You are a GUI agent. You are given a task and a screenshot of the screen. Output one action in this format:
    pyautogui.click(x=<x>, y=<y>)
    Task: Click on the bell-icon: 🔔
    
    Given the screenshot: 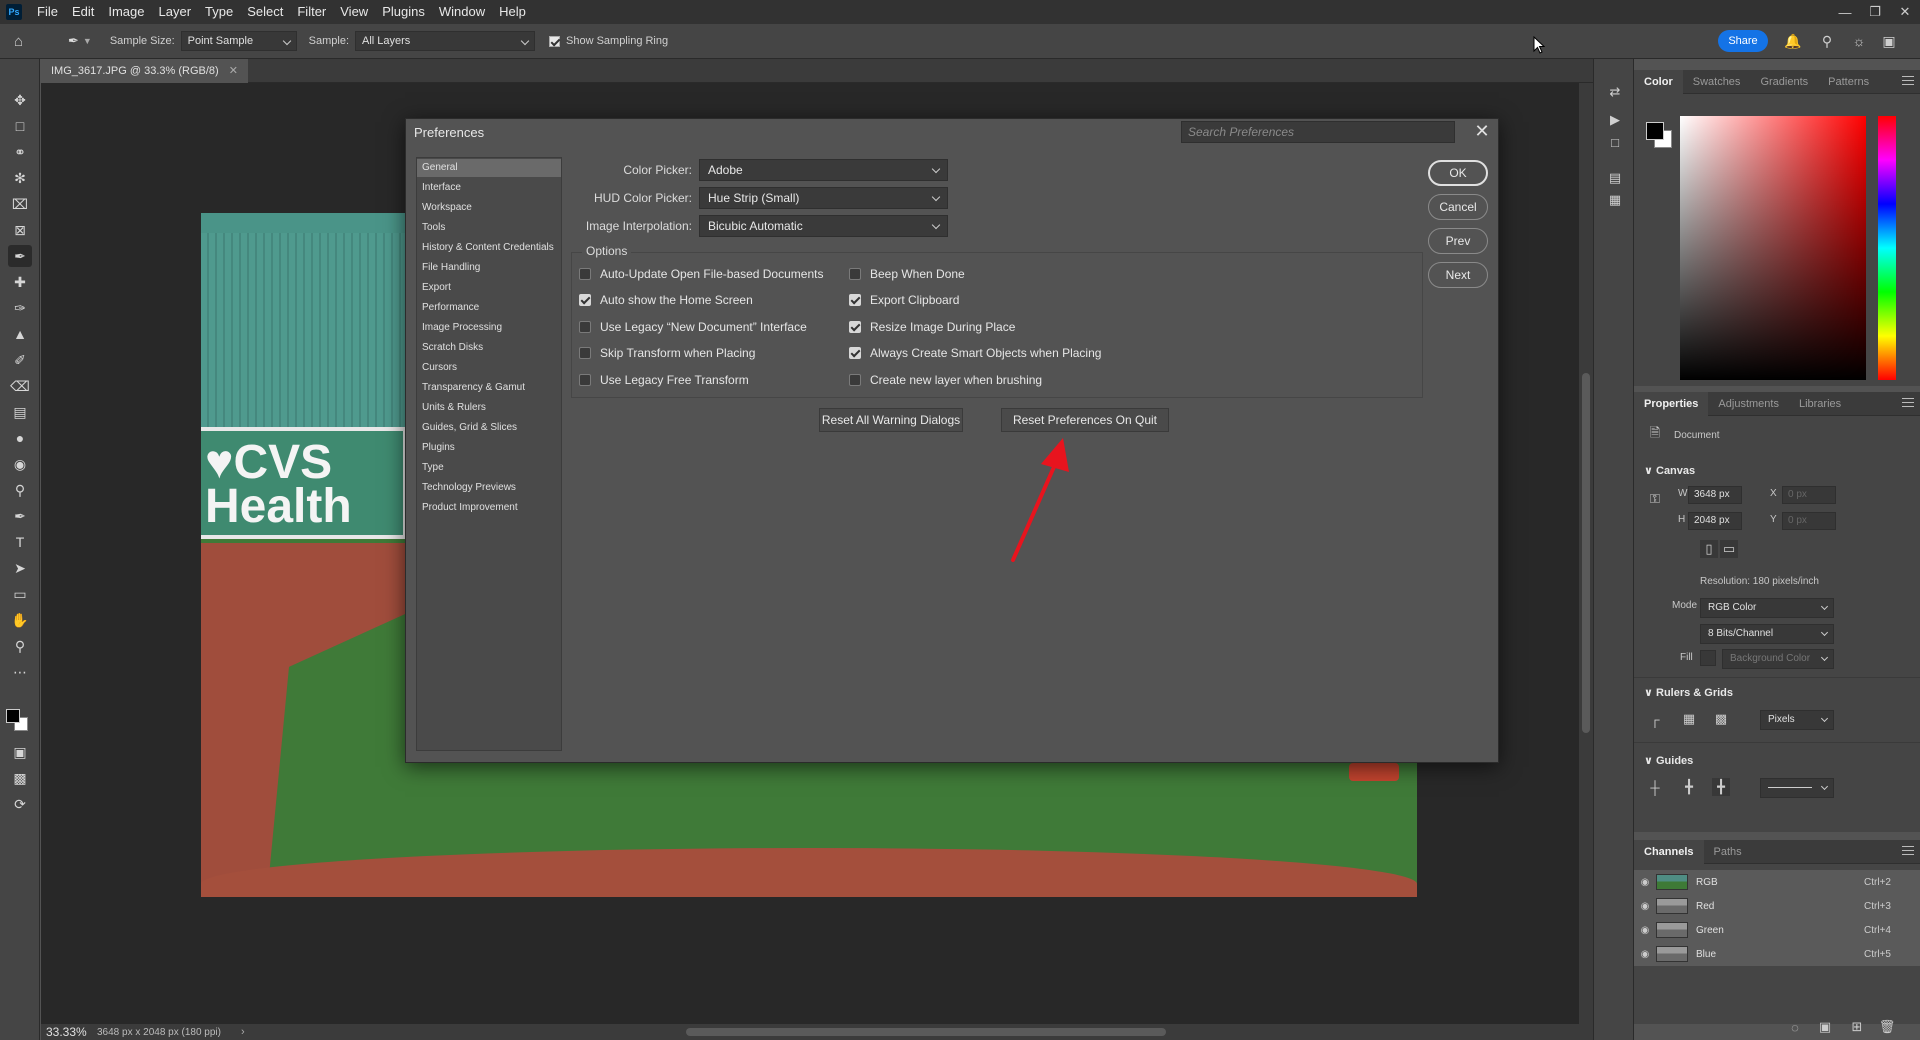 What is the action you would take?
    pyautogui.click(x=1793, y=41)
    